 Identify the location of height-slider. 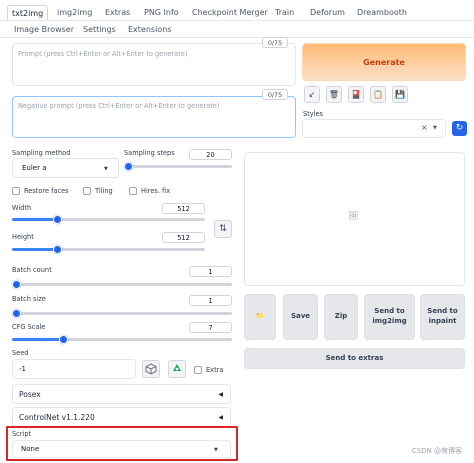
(108, 249).